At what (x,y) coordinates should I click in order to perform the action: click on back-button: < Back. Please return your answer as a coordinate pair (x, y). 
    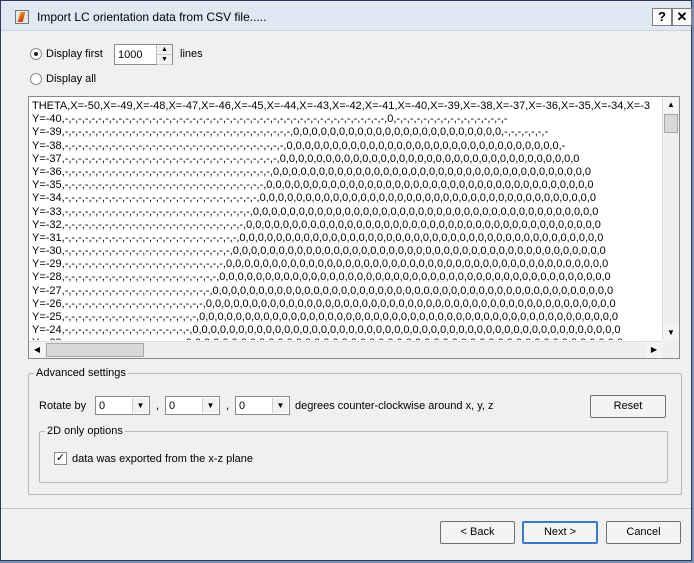
    Looking at the image, I should click on (477, 532).